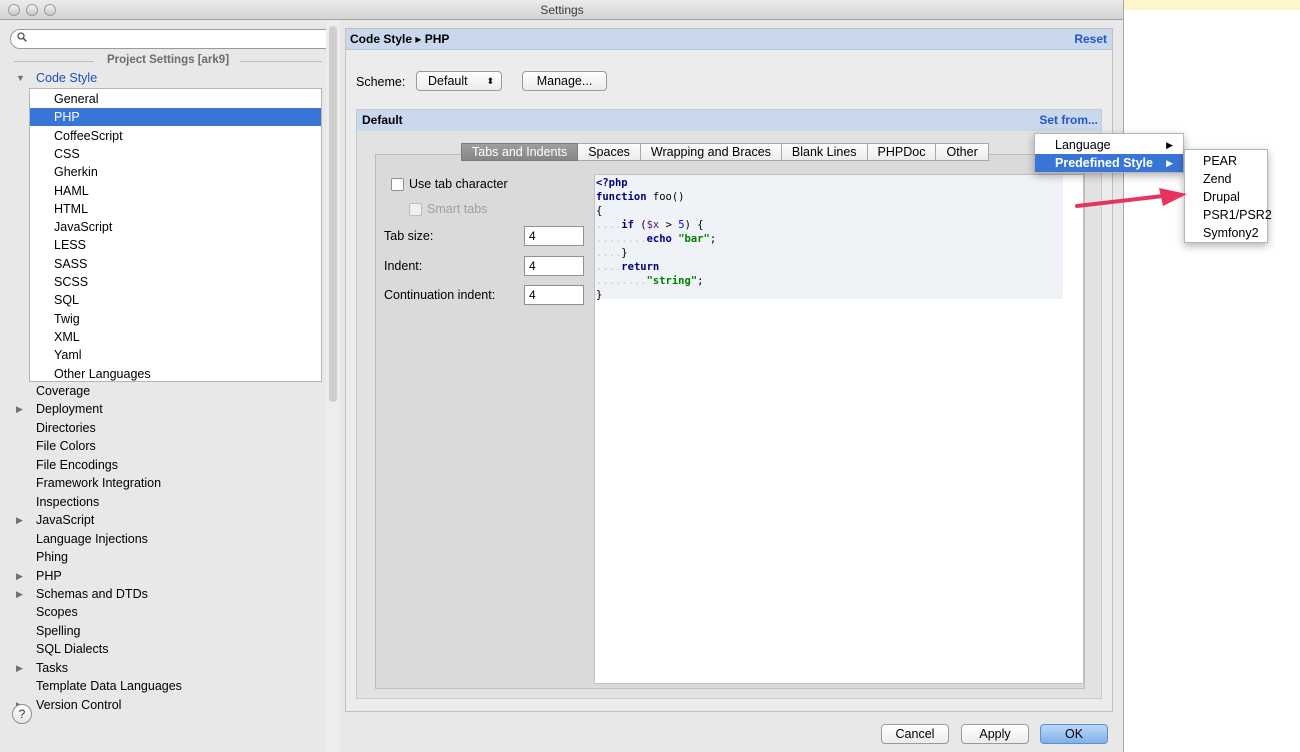 This screenshot has height=752, width=1300. I want to click on use-tab-character-checkbox, so click(397, 184).